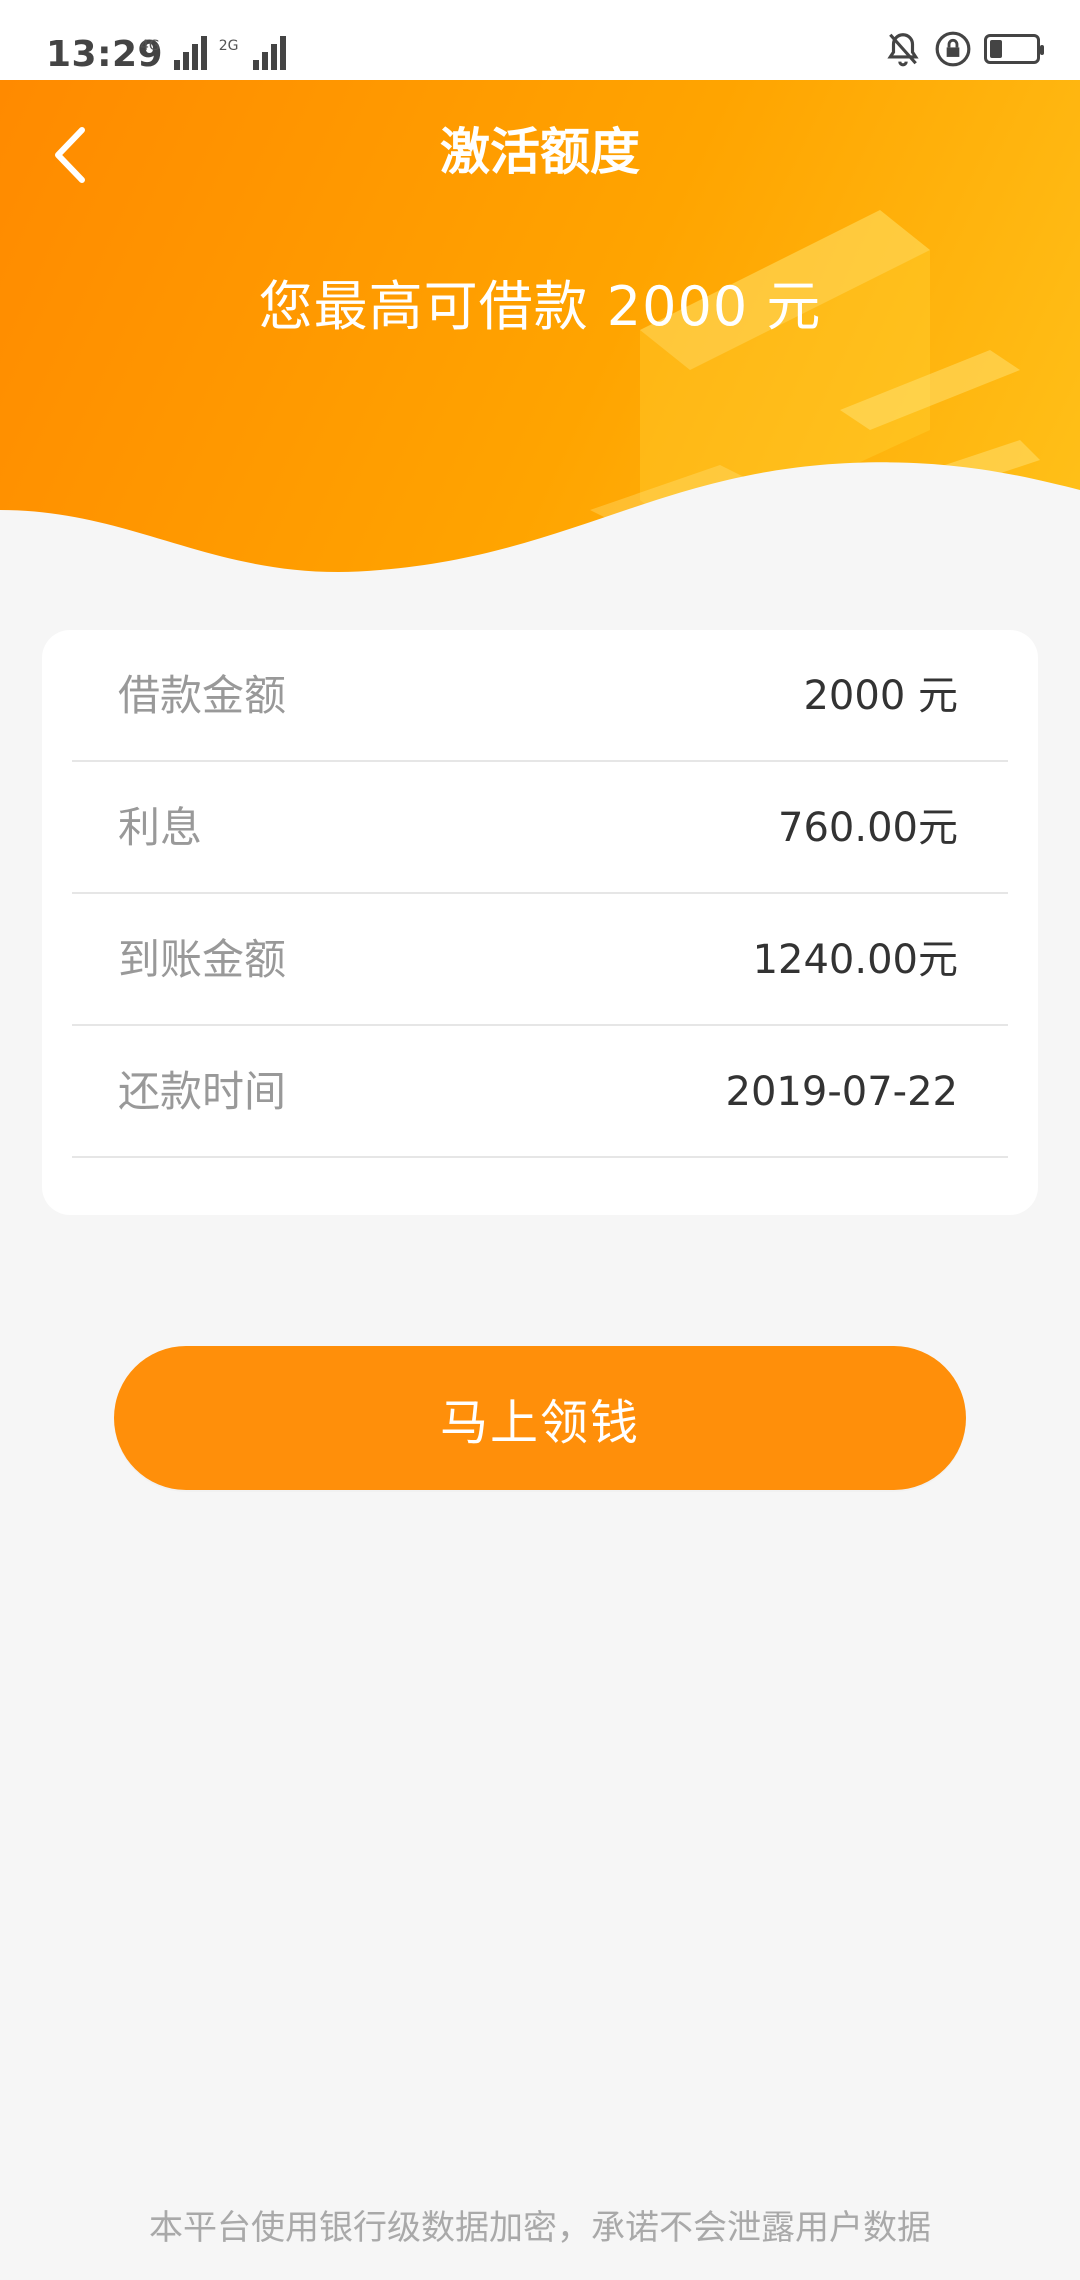 The height and width of the screenshot is (2280, 1080). Describe the element at coordinates (540, 40) in the screenshot. I see `status-bar: 13:29 4G 2G` at that location.